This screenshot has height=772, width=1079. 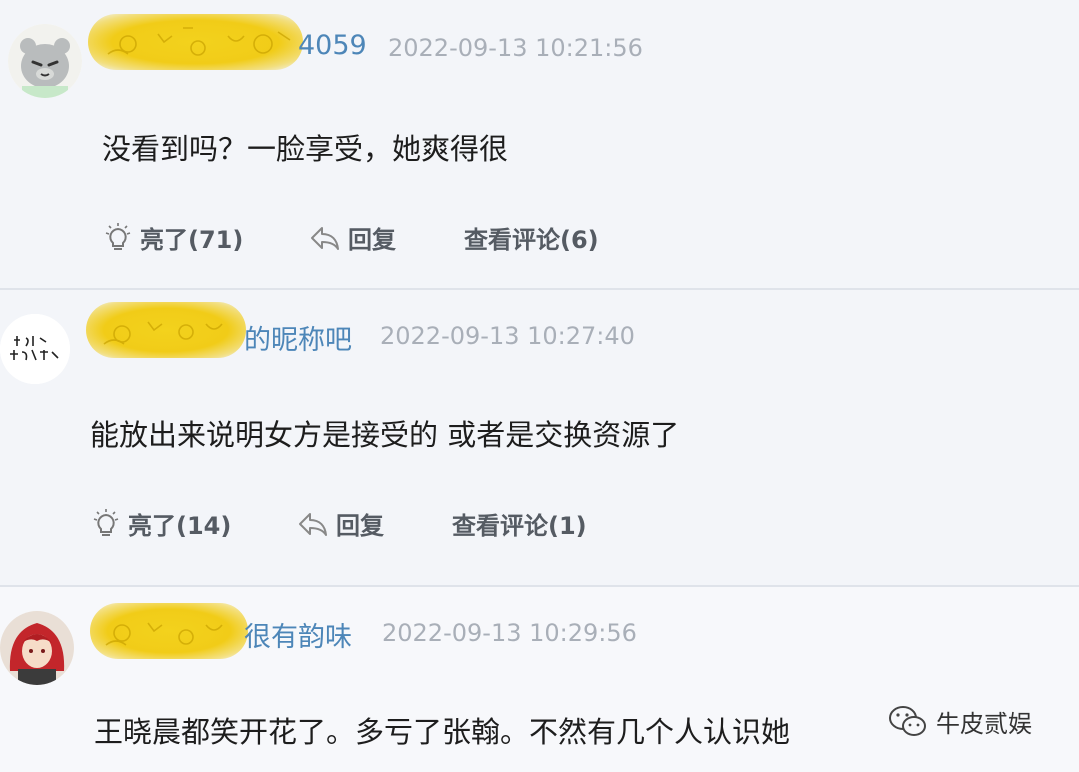 I want to click on like-label: 亮了(71), so click(x=192, y=240).